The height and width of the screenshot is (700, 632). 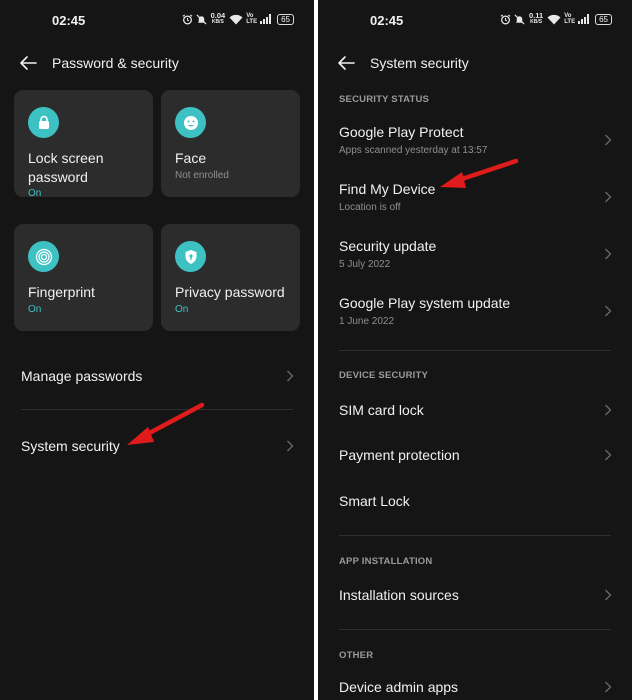 What do you see at coordinates (115, 63) in the screenshot?
I see `page-title: Password & security` at bounding box center [115, 63].